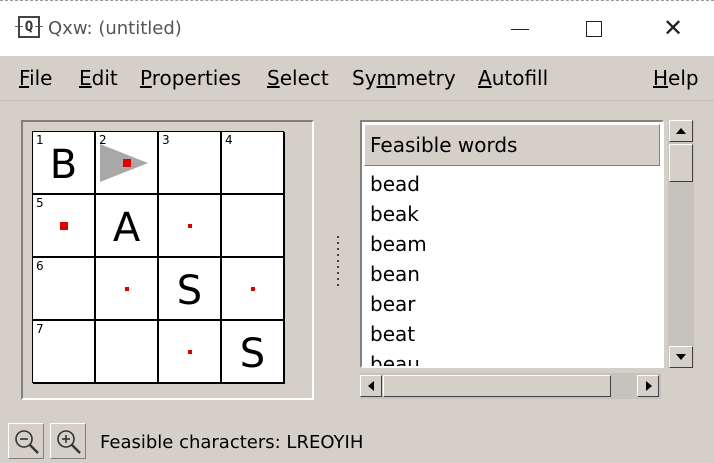 This screenshot has height=463, width=714. What do you see at coordinates (232, 442) in the screenshot?
I see `feasible-characters-status: Feasible characters: LREOYIH` at bounding box center [232, 442].